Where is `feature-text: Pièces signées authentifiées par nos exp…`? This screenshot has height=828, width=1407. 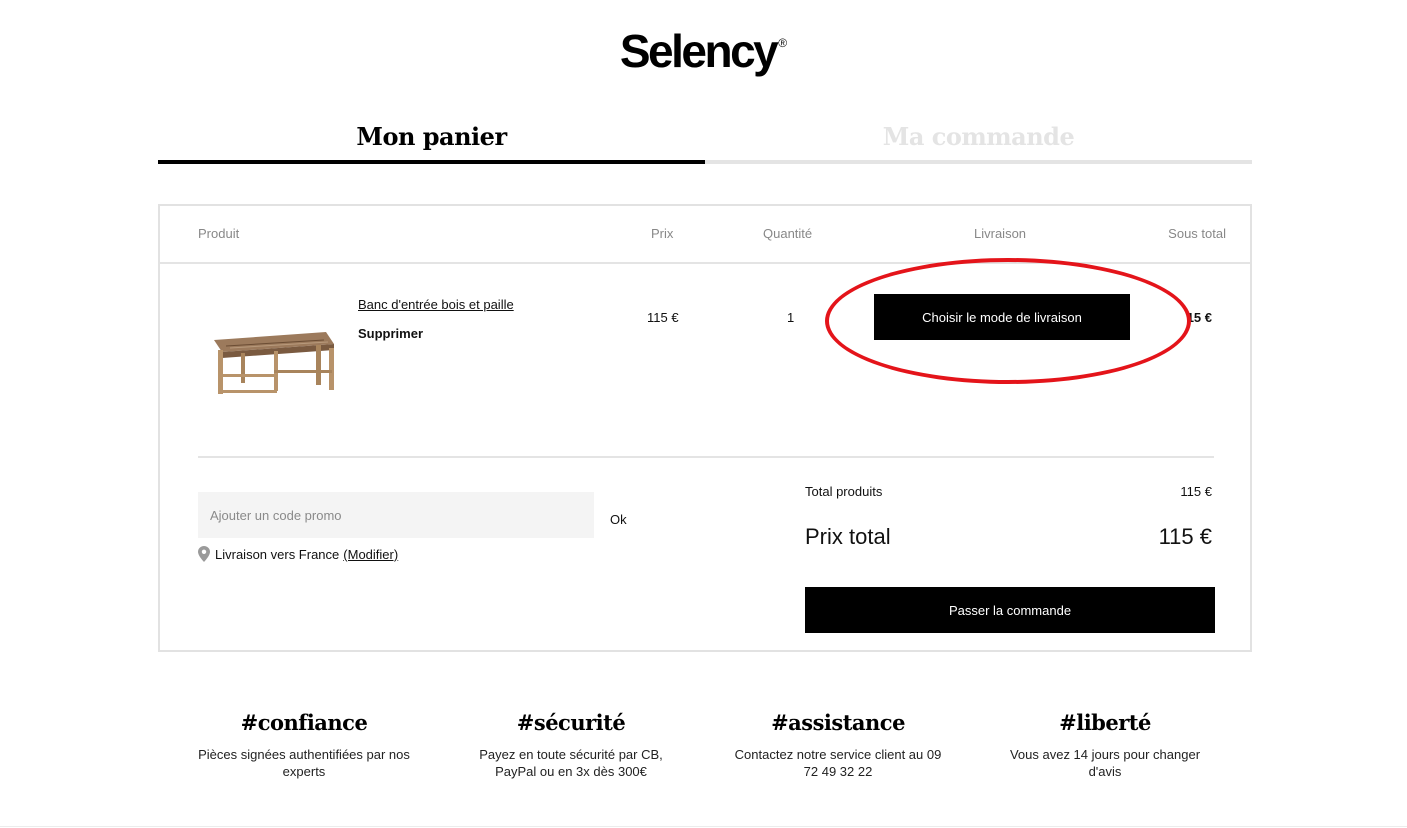 feature-text: Pièces signées authentifiées par nos exp… is located at coordinates (304, 763).